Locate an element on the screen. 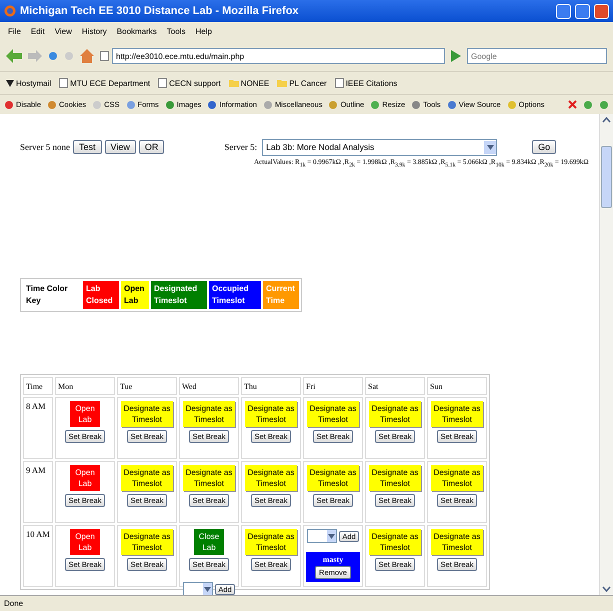 Image resolution: width=613 pixels, height=611 pixels. server-button: View is located at coordinates (120, 147).